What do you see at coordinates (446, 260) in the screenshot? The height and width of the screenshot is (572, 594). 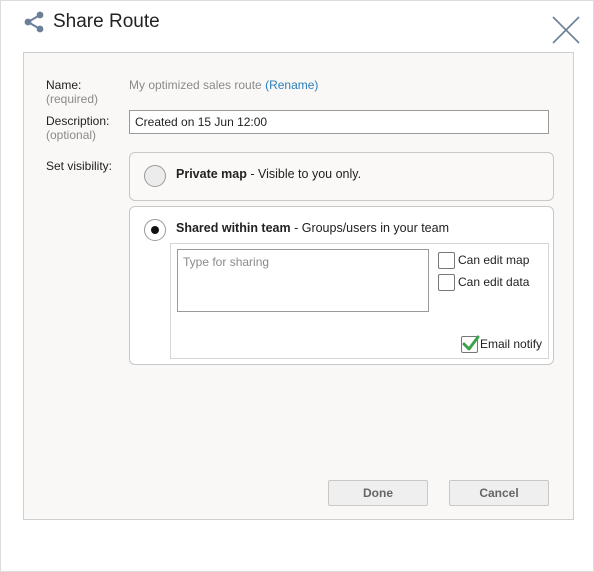 I see `can-edit-map-checkbox` at bounding box center [446, 260].